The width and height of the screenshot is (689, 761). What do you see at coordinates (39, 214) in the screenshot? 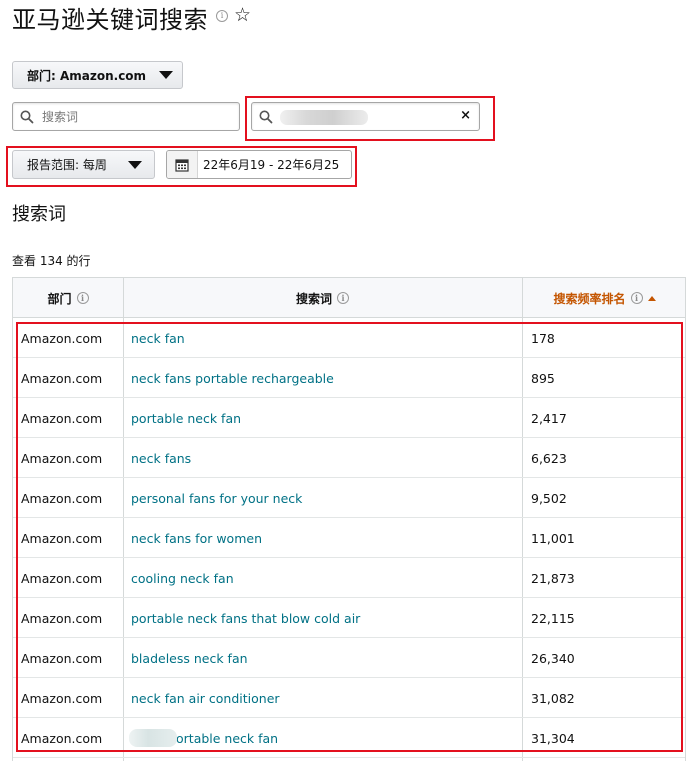
I see `section-title: 搜索词` at bounding box center [39, 214].